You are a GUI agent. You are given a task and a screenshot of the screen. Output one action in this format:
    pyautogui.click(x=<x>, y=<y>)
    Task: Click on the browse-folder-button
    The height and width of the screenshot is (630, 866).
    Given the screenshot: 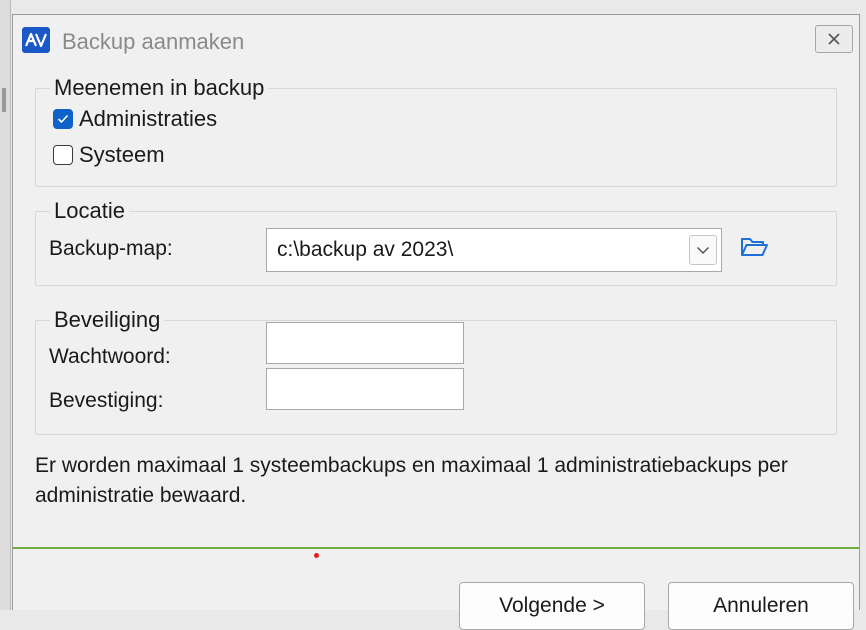 What is the action you would take?
    pyautogui.click(x=754, y=247)
    